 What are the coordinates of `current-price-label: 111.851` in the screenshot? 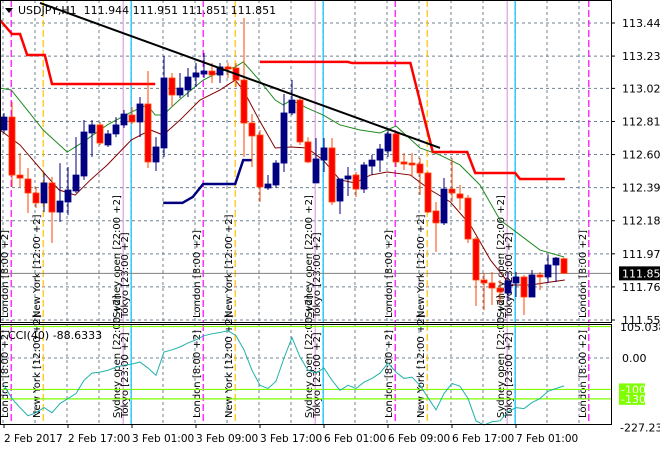 It's located at (641, 273).